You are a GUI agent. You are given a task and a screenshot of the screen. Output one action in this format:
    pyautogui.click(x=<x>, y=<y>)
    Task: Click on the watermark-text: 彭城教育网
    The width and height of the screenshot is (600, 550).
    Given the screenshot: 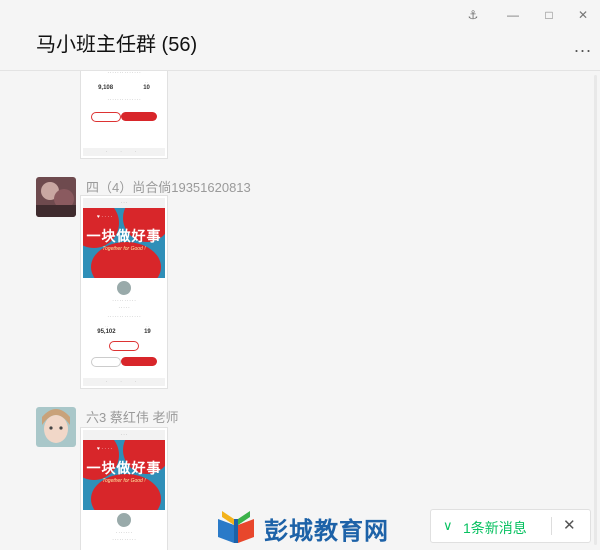 What is the action you would take?
    pyautogui.click(x=326, y=531)
    